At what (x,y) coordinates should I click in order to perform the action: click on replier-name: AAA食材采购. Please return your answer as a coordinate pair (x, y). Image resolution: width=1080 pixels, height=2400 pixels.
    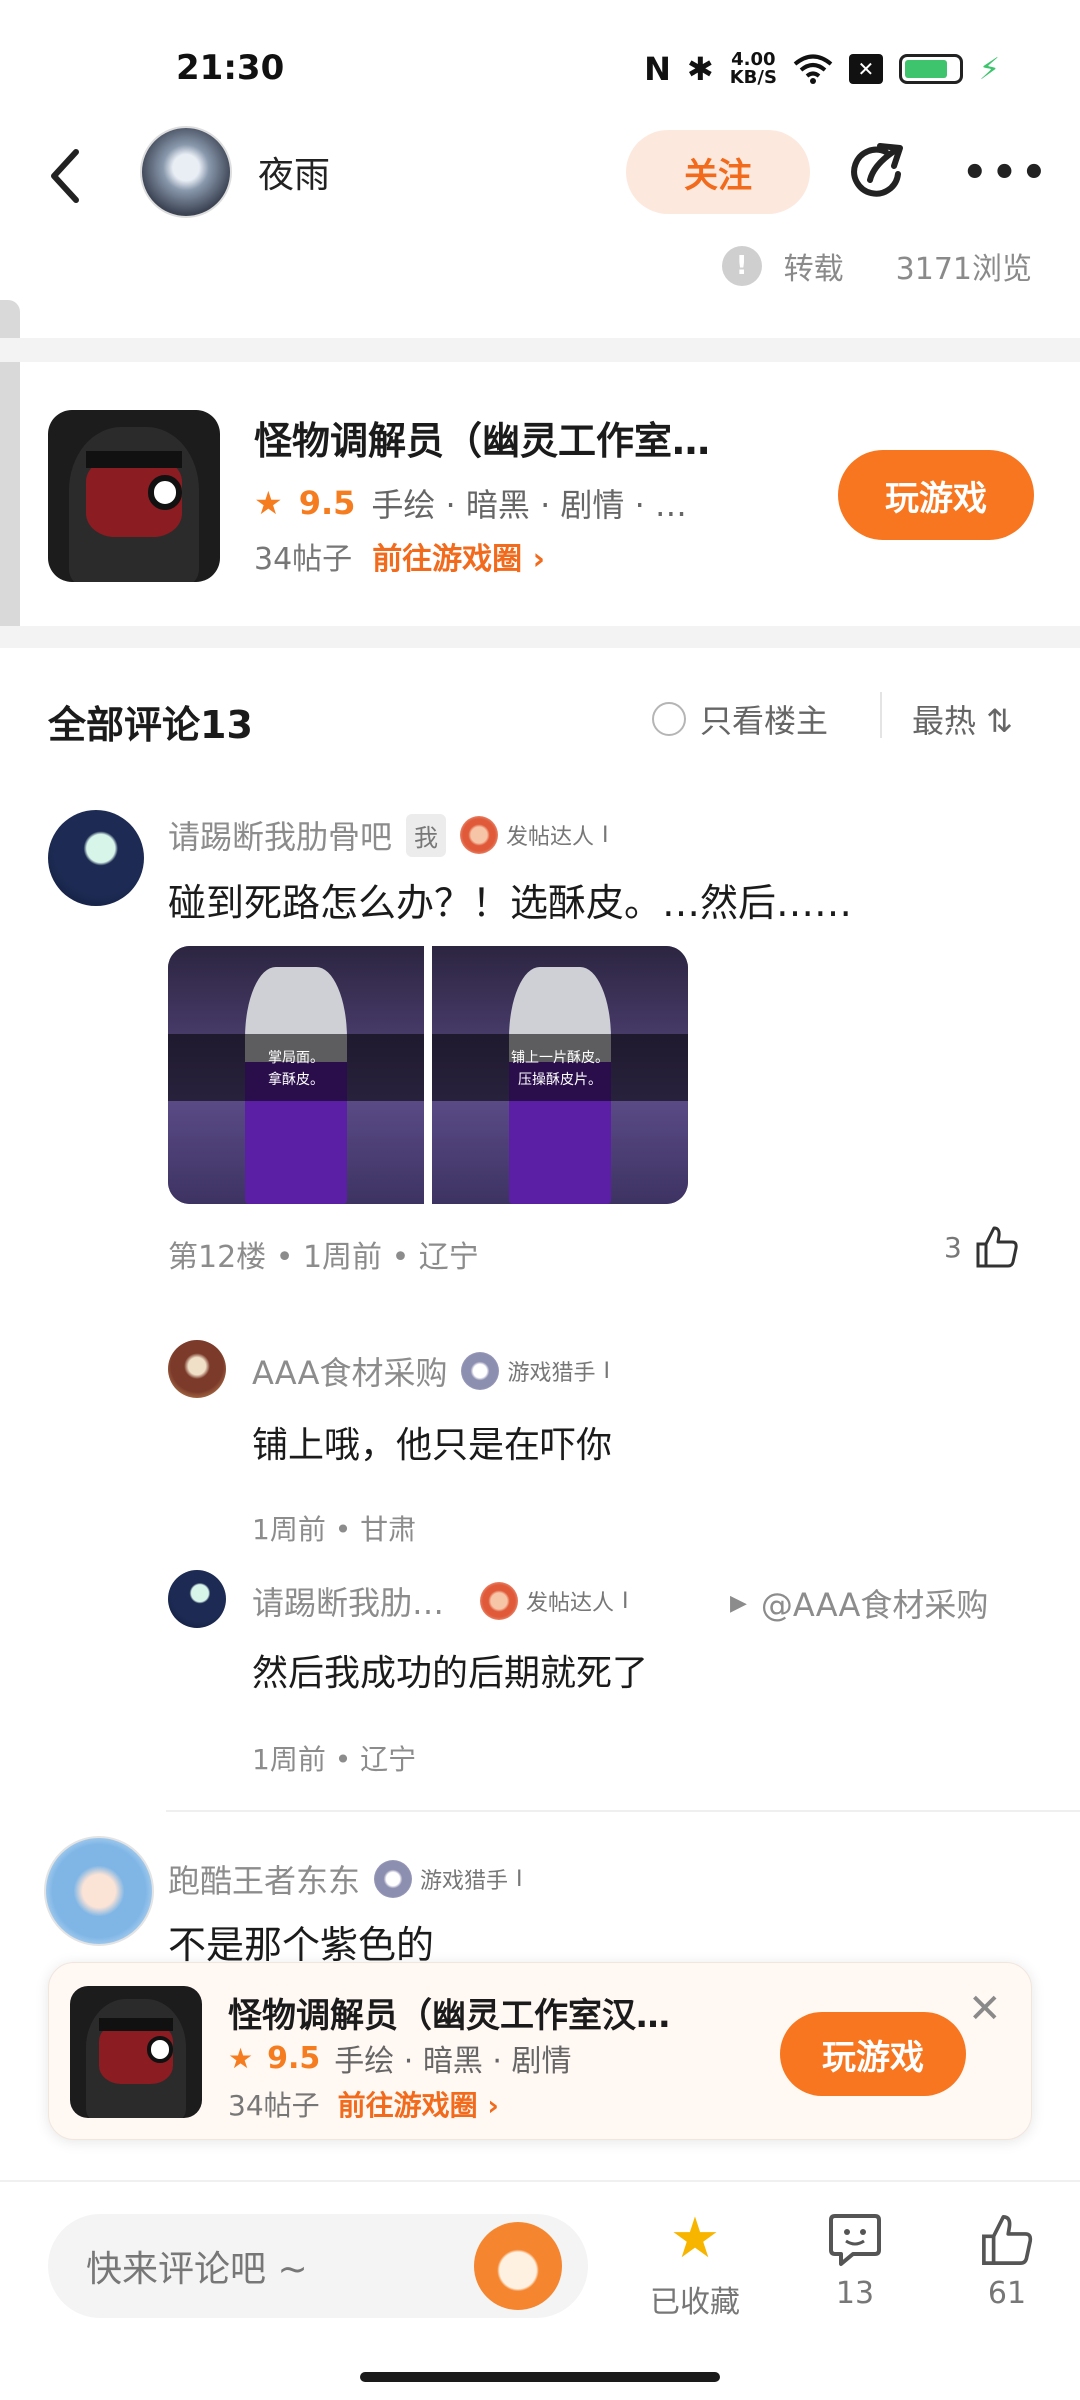
    Looking at the image, I should click on (349, 1371).